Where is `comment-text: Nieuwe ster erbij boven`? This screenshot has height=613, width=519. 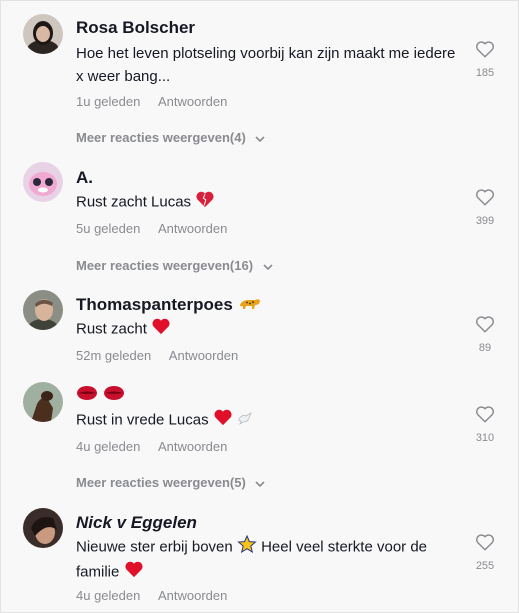
comment-text: Nieuwe ster erbij boven is located at coordinates (154, 547).